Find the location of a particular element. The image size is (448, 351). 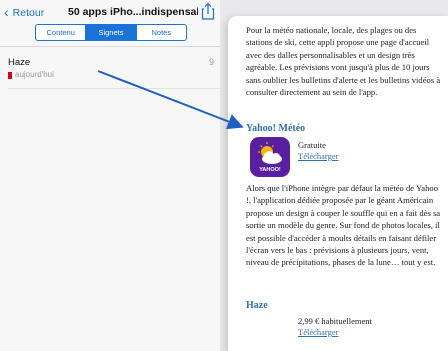

tab-signets: Signets is located at coordinates (111, 32).